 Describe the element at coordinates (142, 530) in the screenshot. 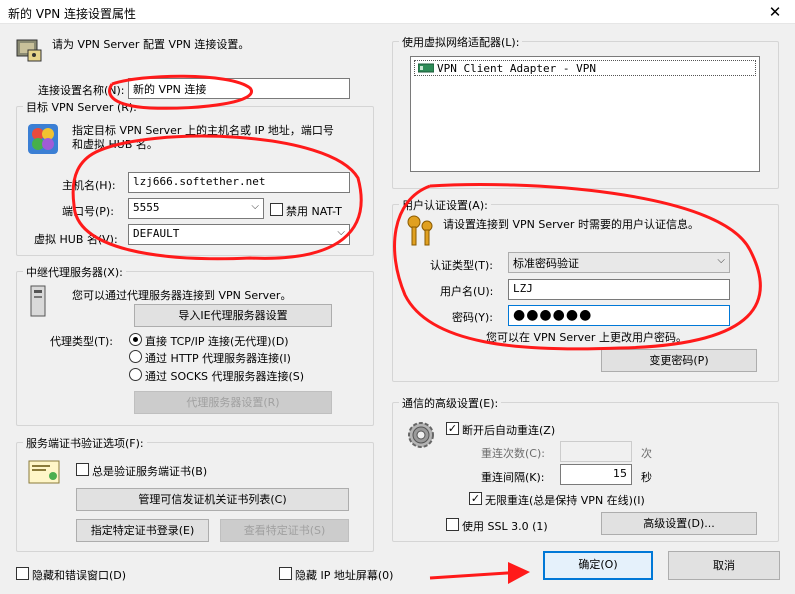

I see `specify-cert-button: 指定特定证书登录(E)` at that location.